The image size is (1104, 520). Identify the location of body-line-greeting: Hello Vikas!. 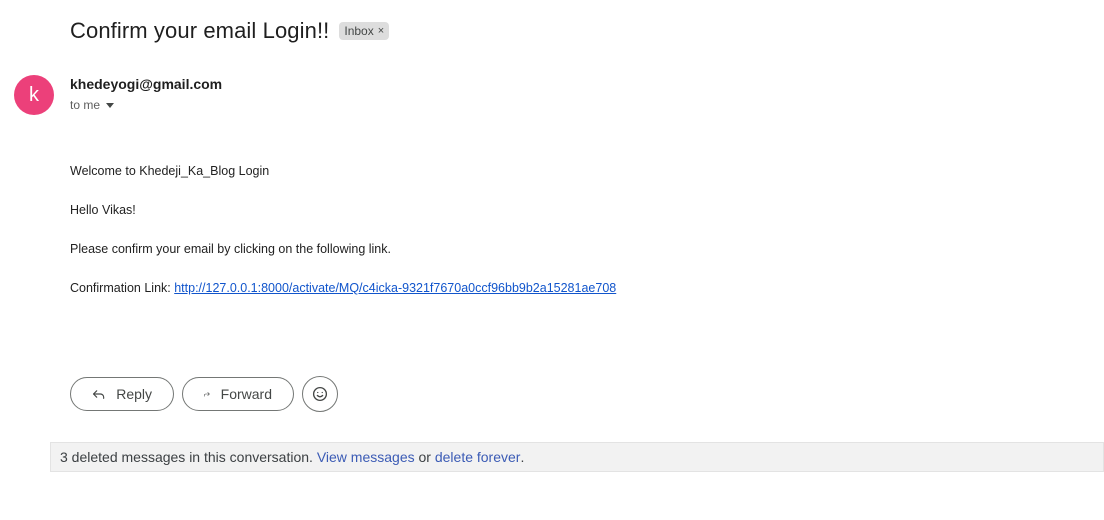
(103, 210).